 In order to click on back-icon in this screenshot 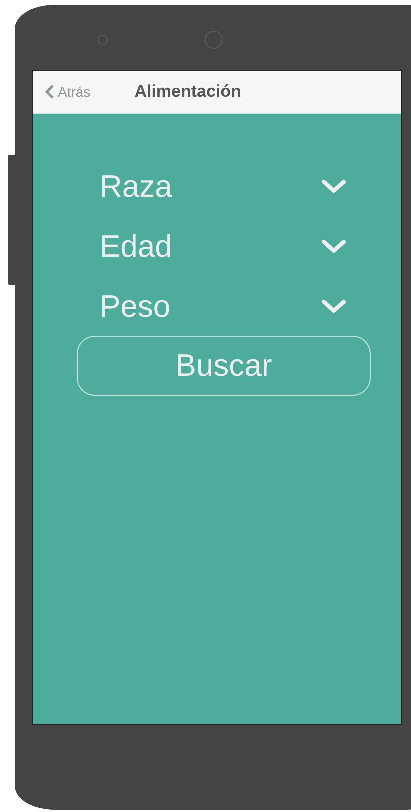, I will do `click(50, 92)`.